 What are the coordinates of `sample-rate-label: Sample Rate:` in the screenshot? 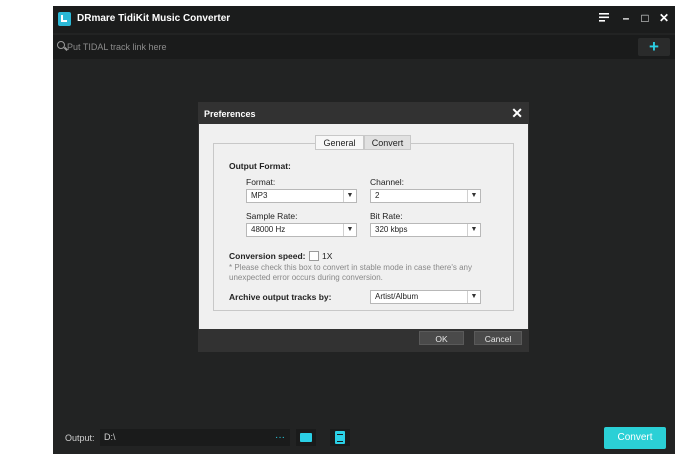 It's located at (272, 216).